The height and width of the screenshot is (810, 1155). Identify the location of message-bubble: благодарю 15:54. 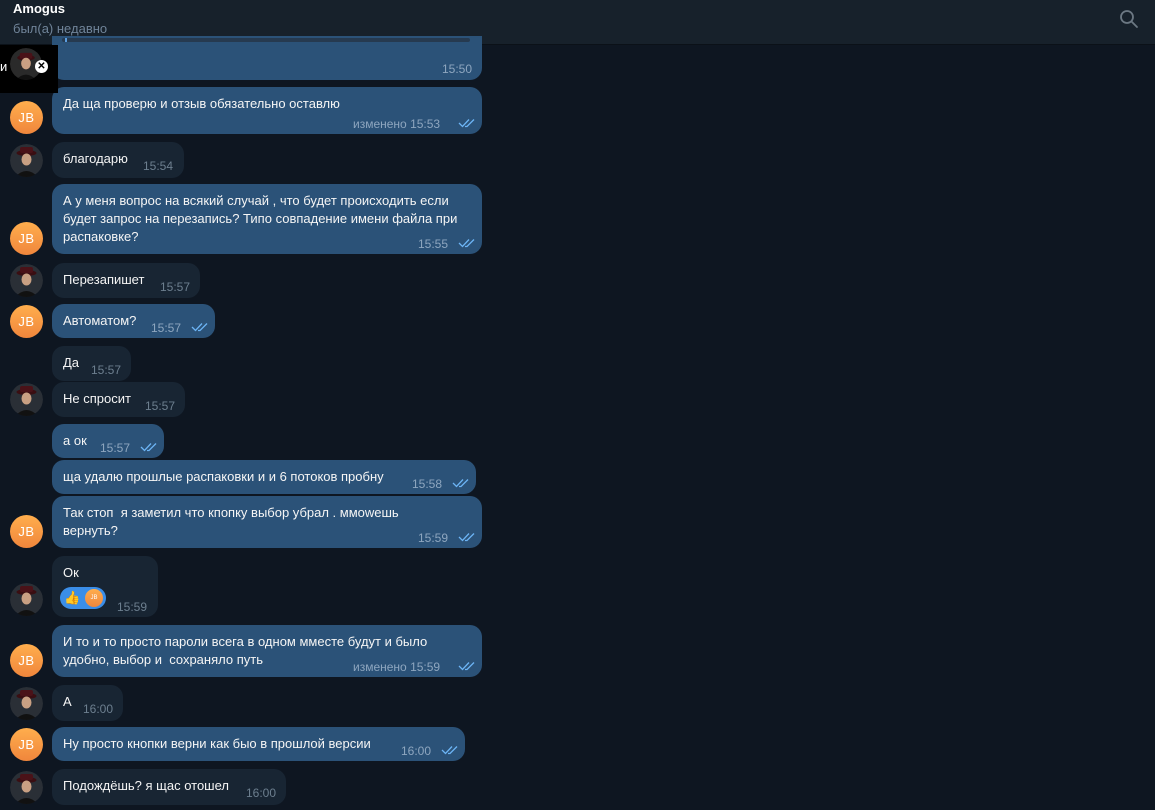
(118, 160).